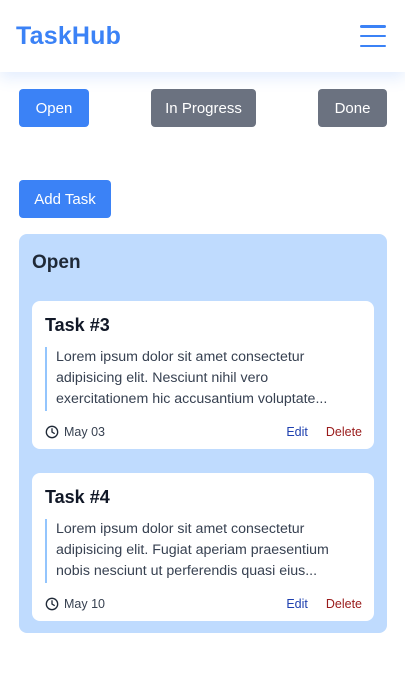  I want to click on task-title: Task #4, so click(77, 497).